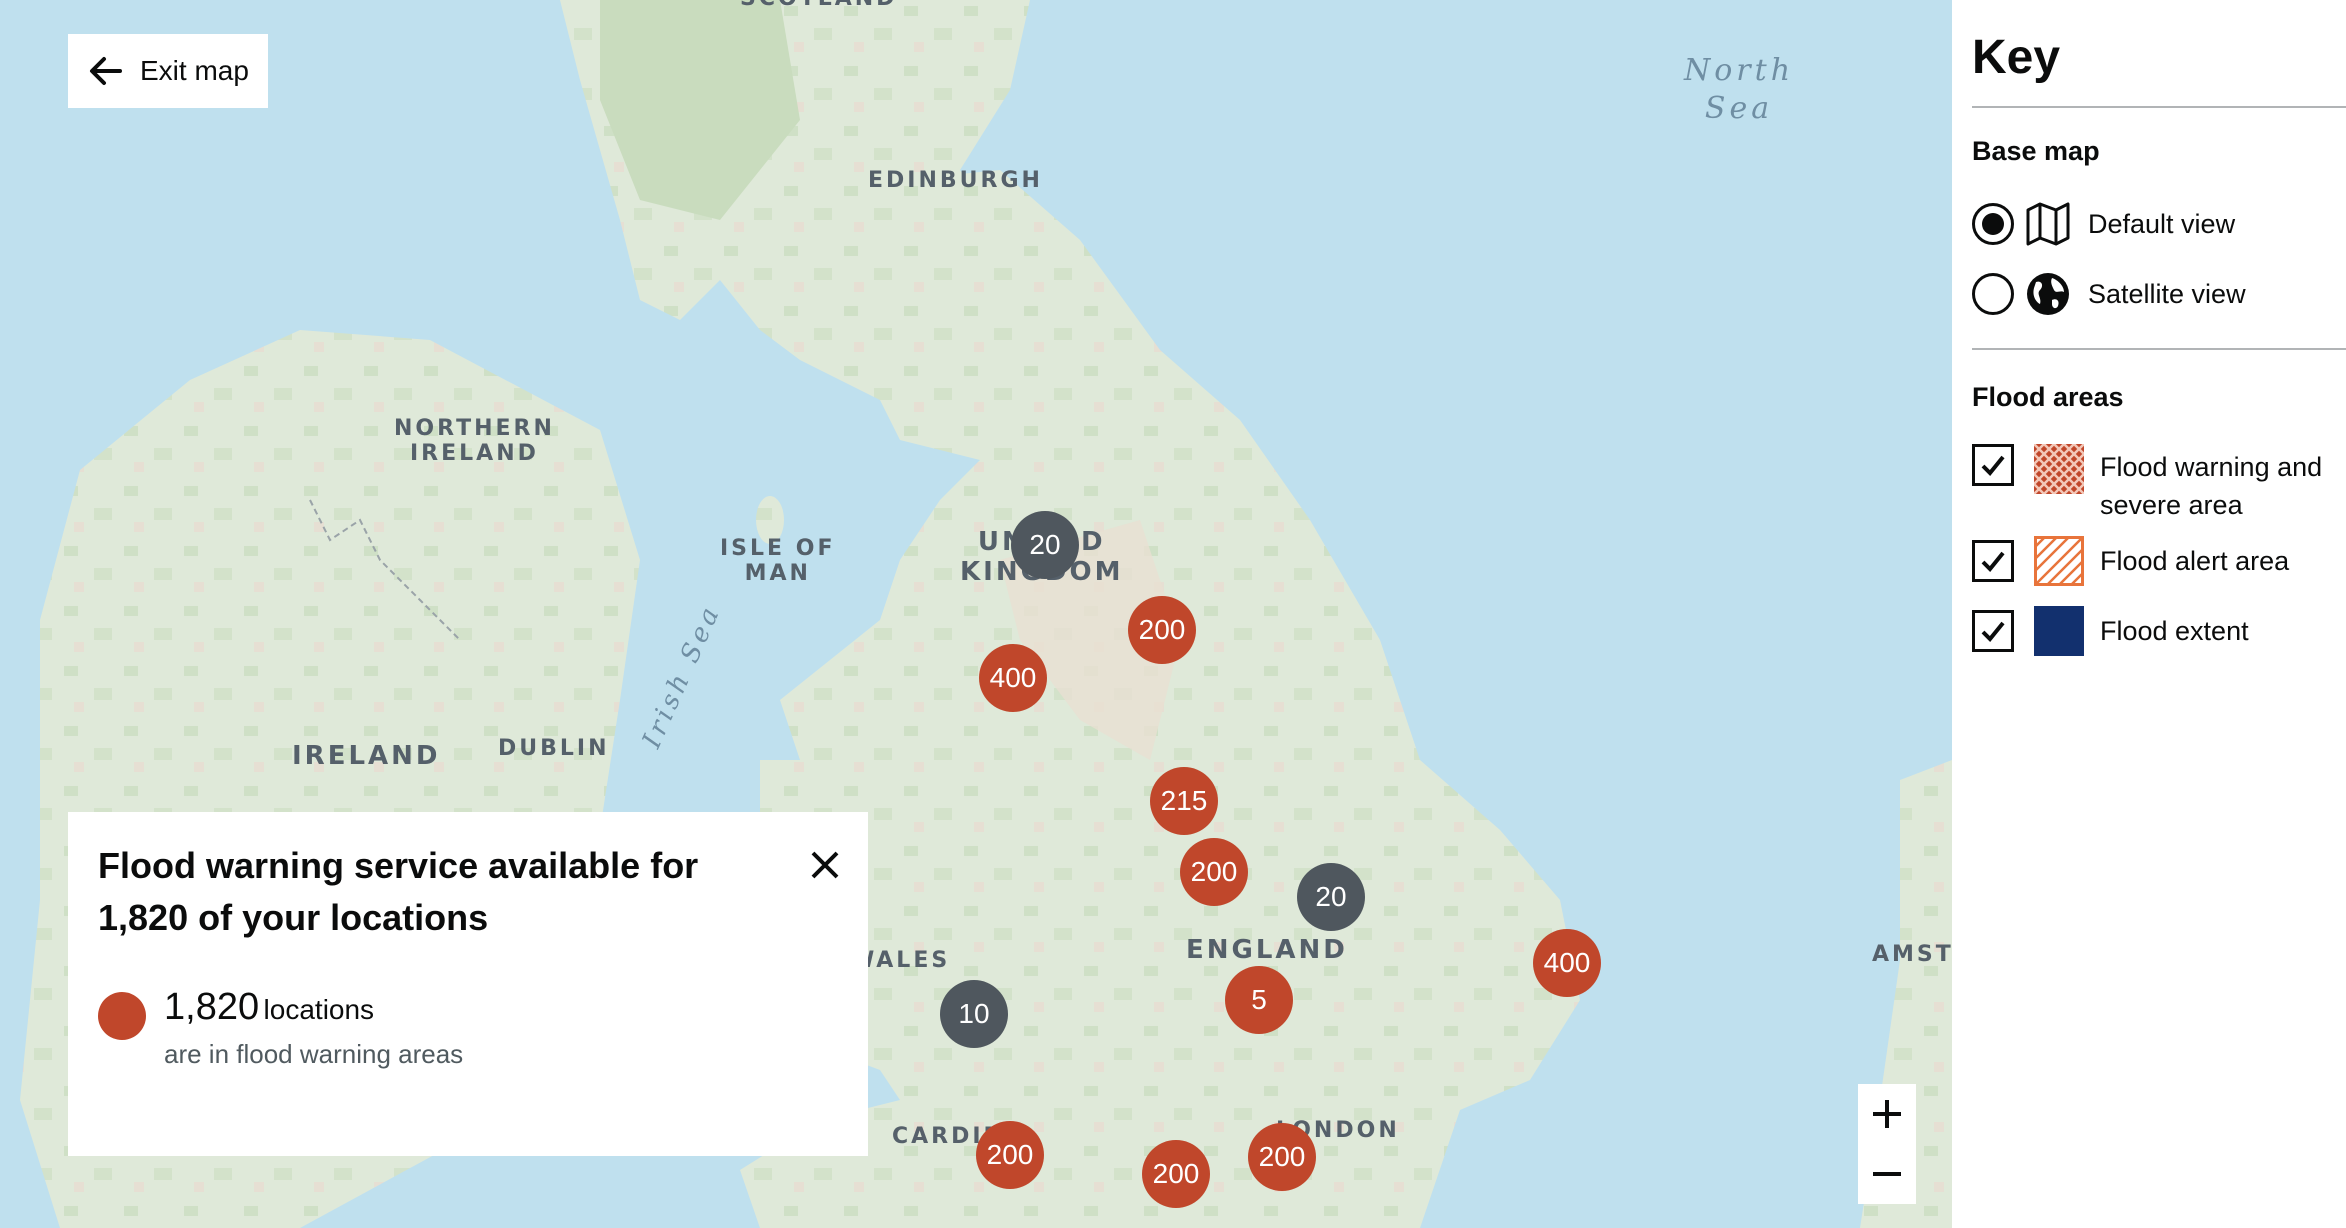  Describe the element at coordinates (2059, 469) in the screenshot. I see `flood-warning-swatch-icon` at that location.